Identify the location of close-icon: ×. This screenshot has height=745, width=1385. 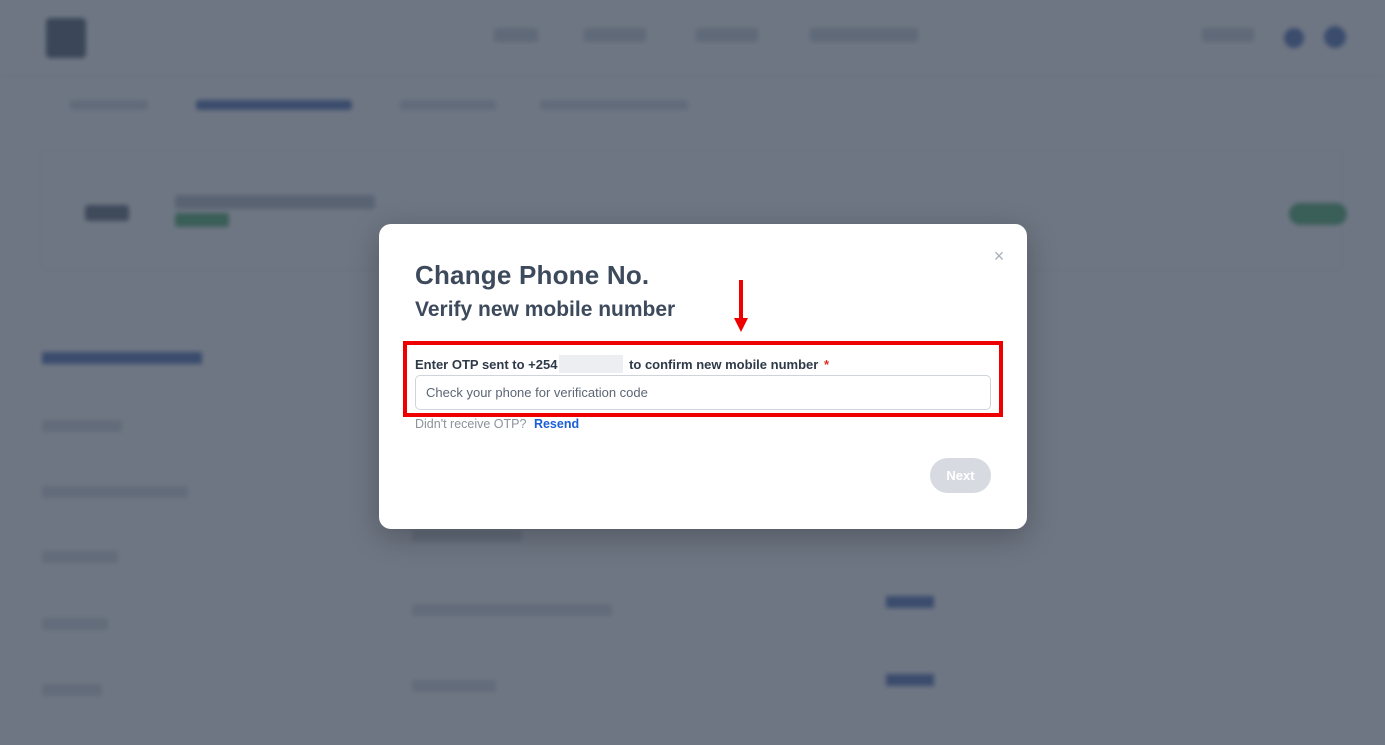
(999, 256).